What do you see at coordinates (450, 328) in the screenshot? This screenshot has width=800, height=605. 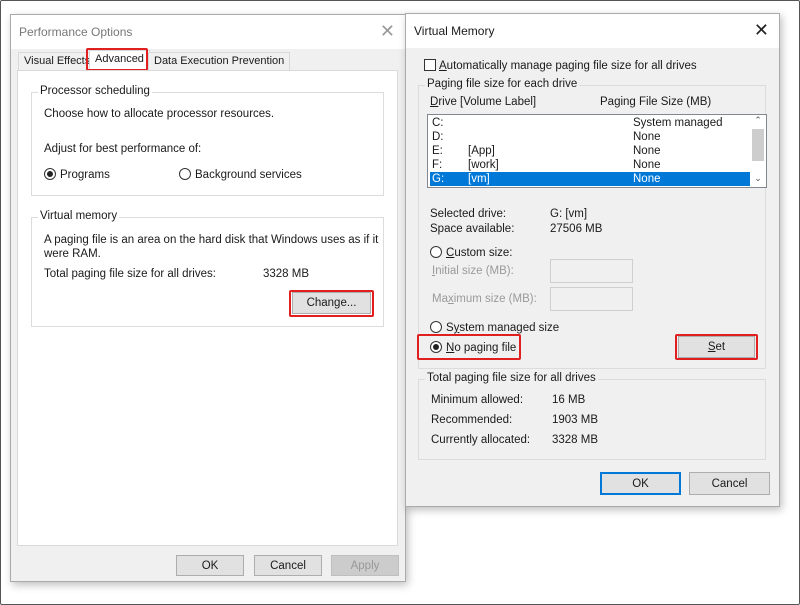 I see `label-part: S` at bounding box center [450, 328].